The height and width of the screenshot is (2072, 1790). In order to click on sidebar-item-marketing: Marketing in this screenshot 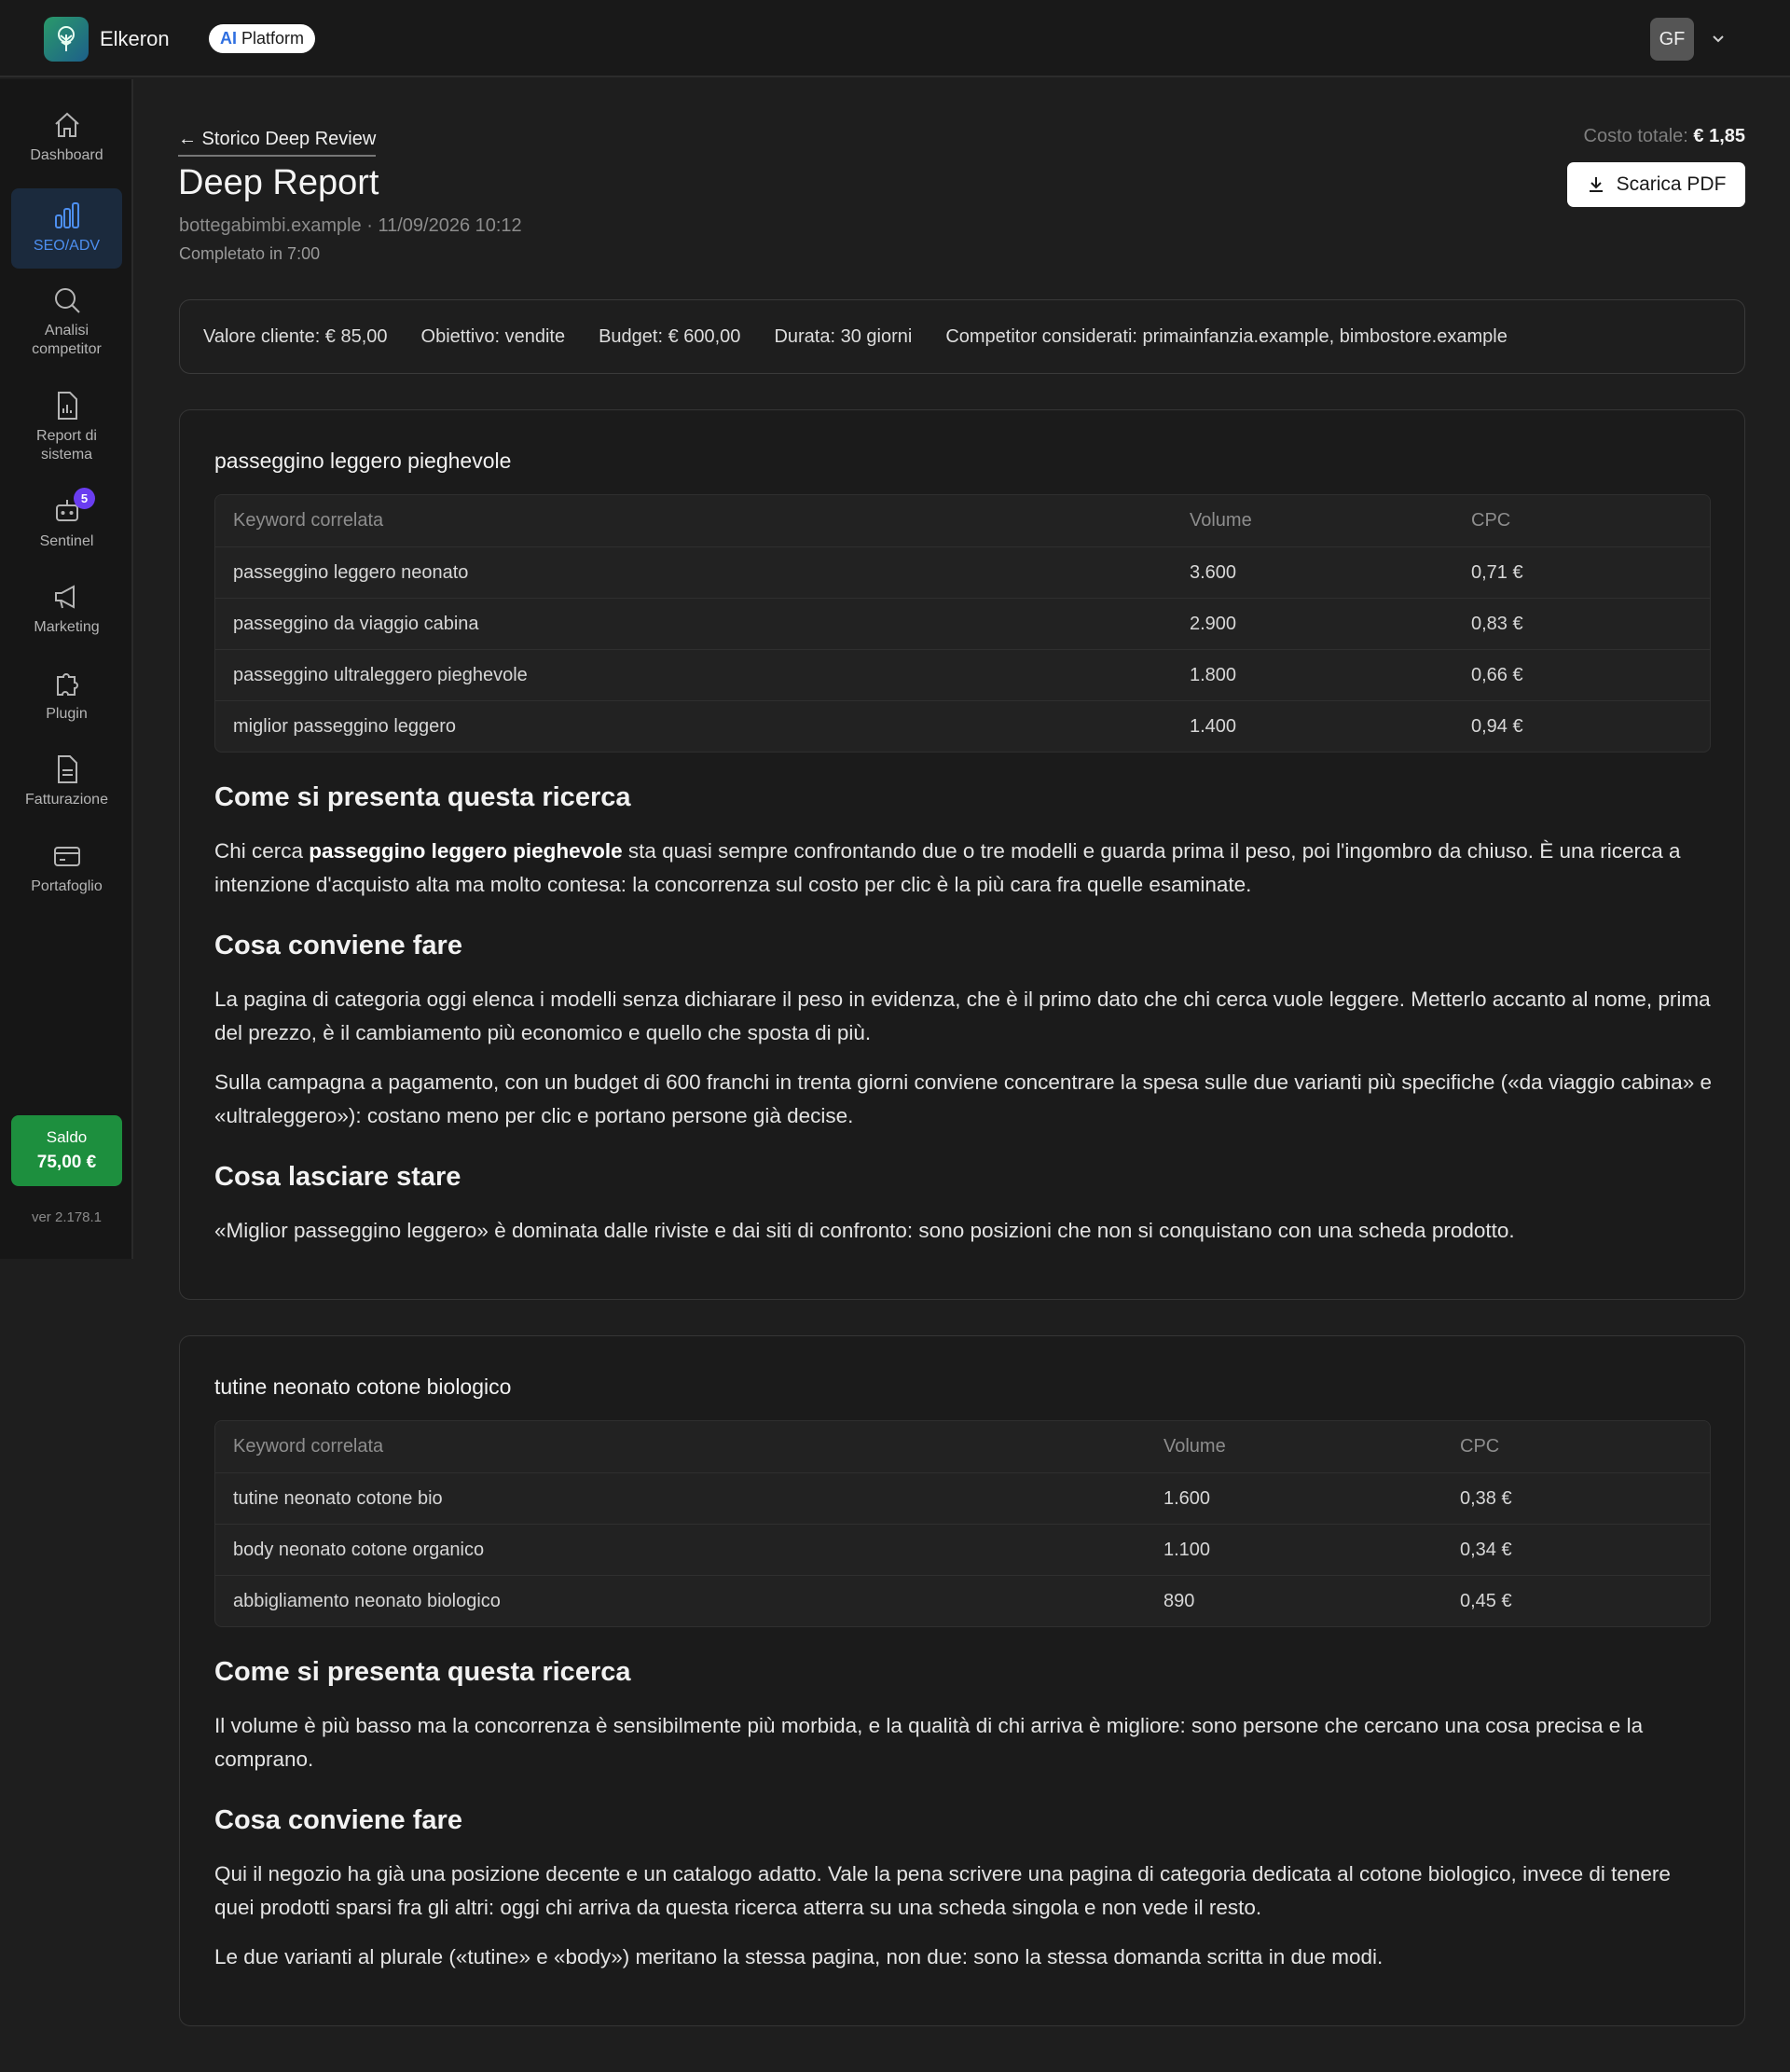, I will do `click(66, 609)`.